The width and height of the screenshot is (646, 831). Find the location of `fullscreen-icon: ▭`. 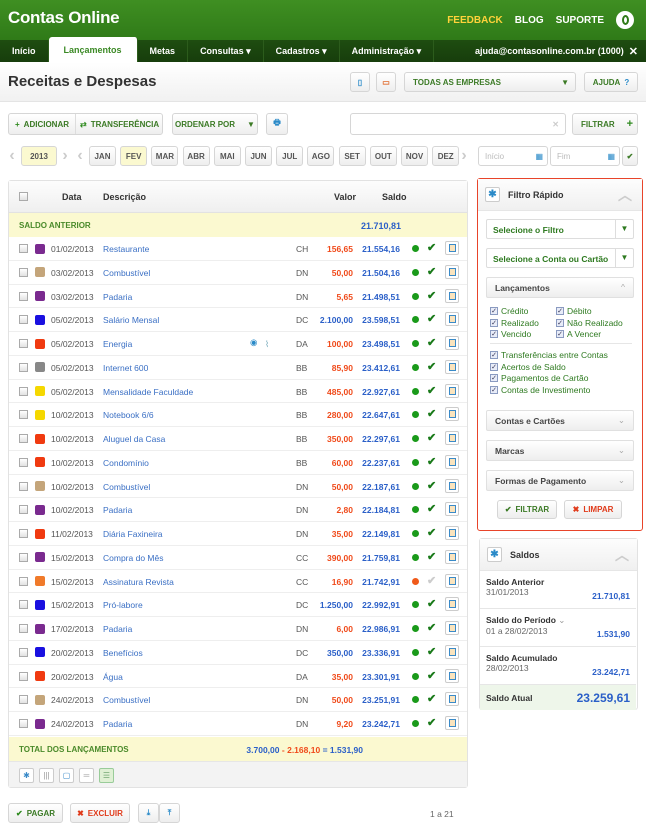

fullscreen-icon: ▭ is located at coordinates (386, 82).